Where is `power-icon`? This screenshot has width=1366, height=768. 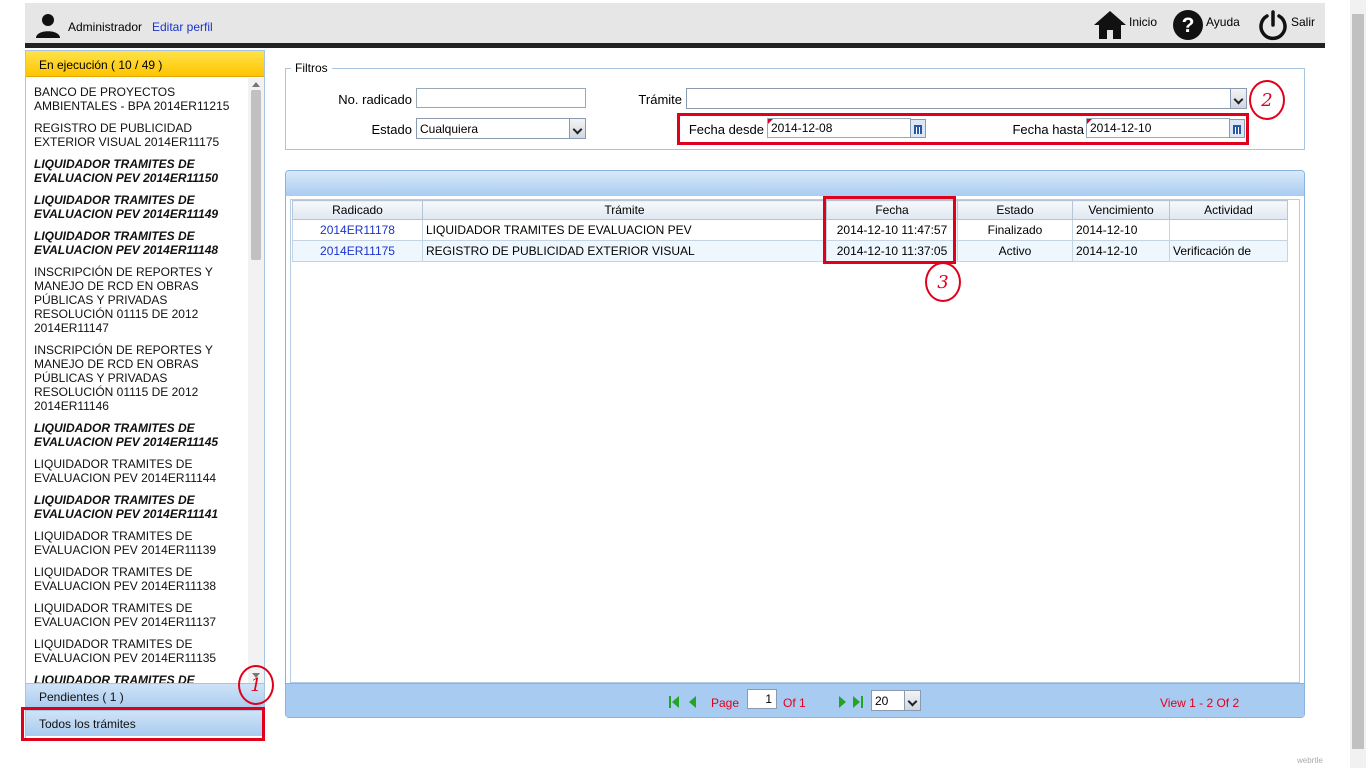 power-icon is located at coordinates (1273, 25).